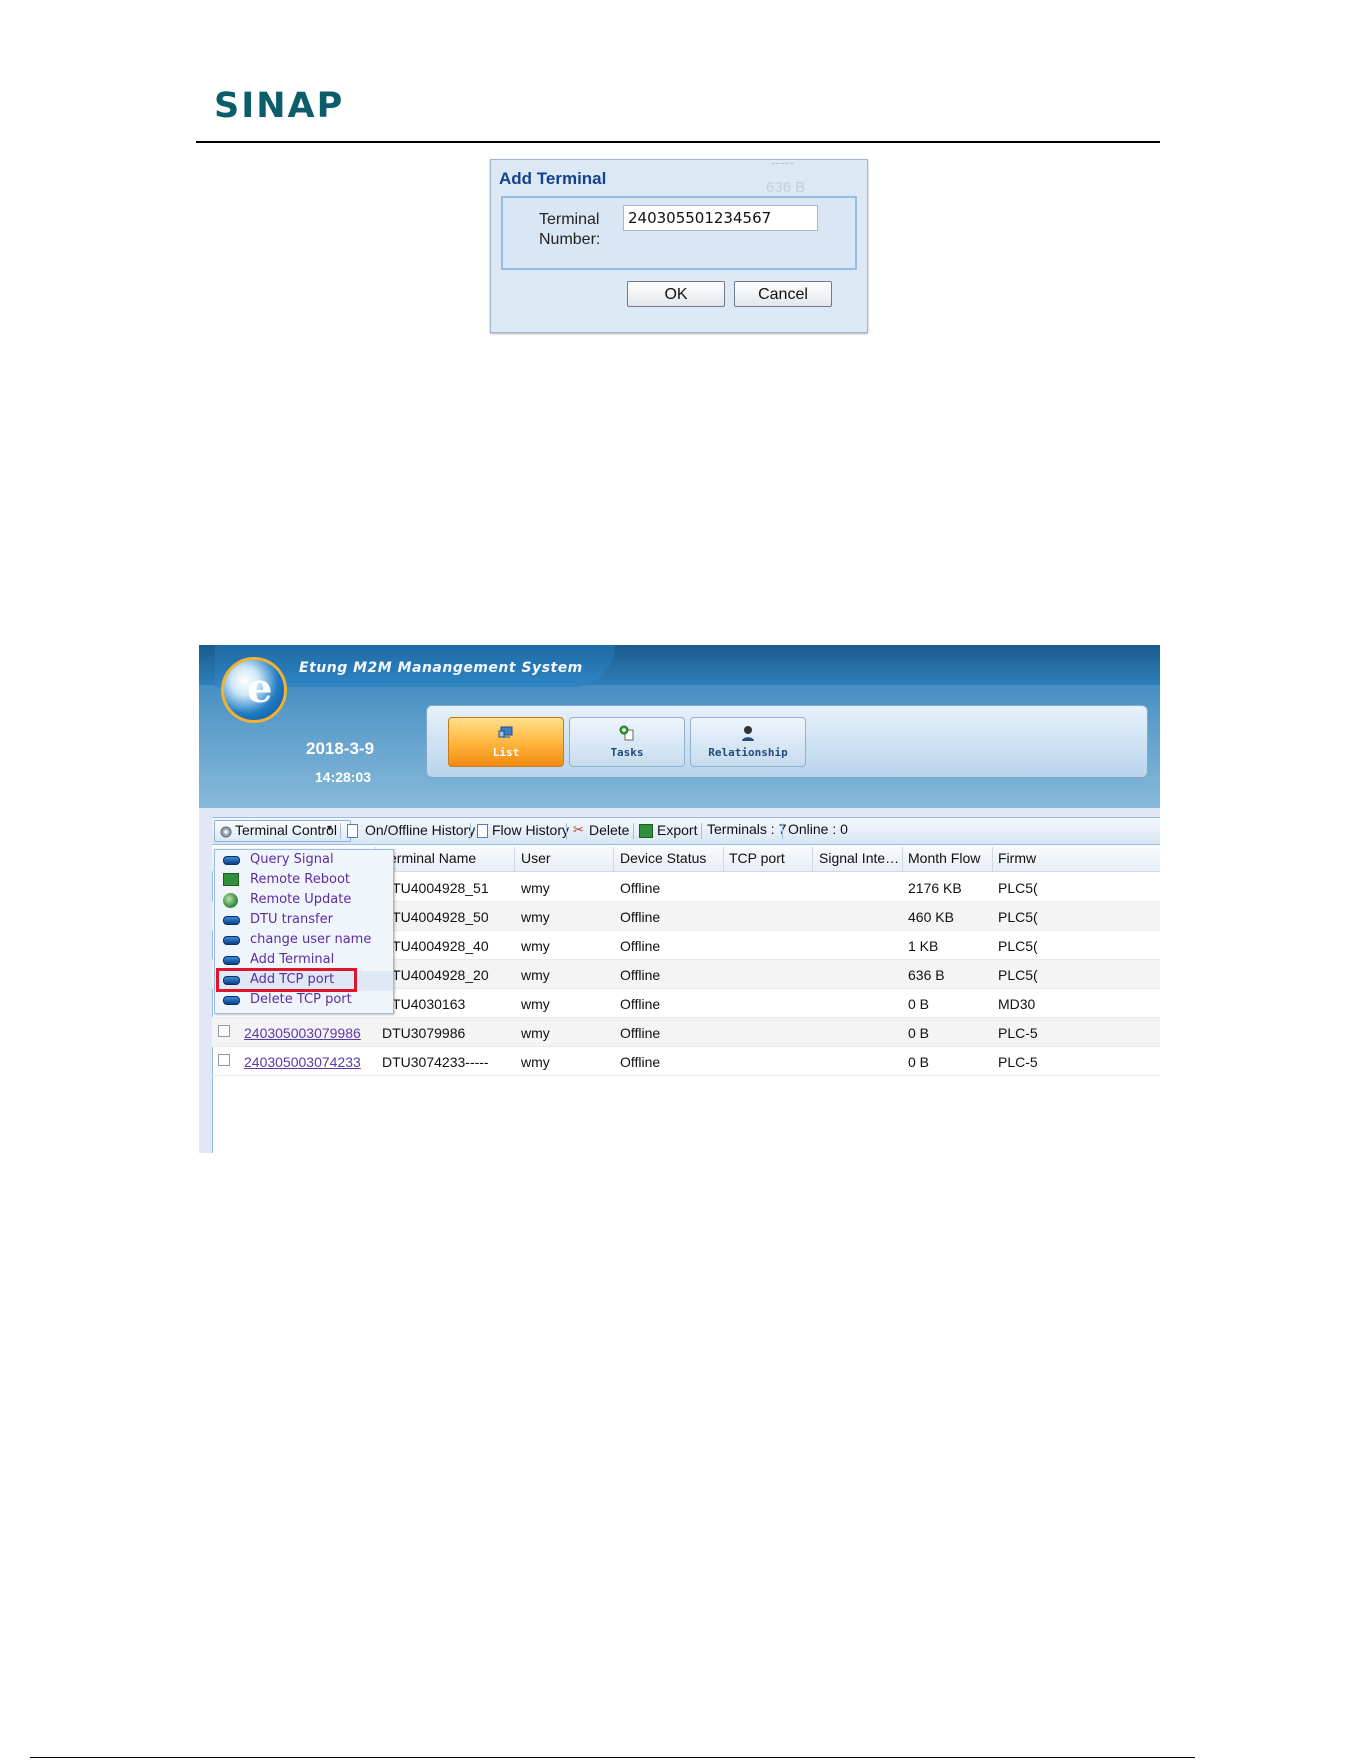 Image resolution: width=1361 pixels, height=1761 pixels. What do you see at coordinates (424, 1004) in the screenshot?
I see `terminal-name-cell: DTU4030163` at bounding box center [424, 1004].